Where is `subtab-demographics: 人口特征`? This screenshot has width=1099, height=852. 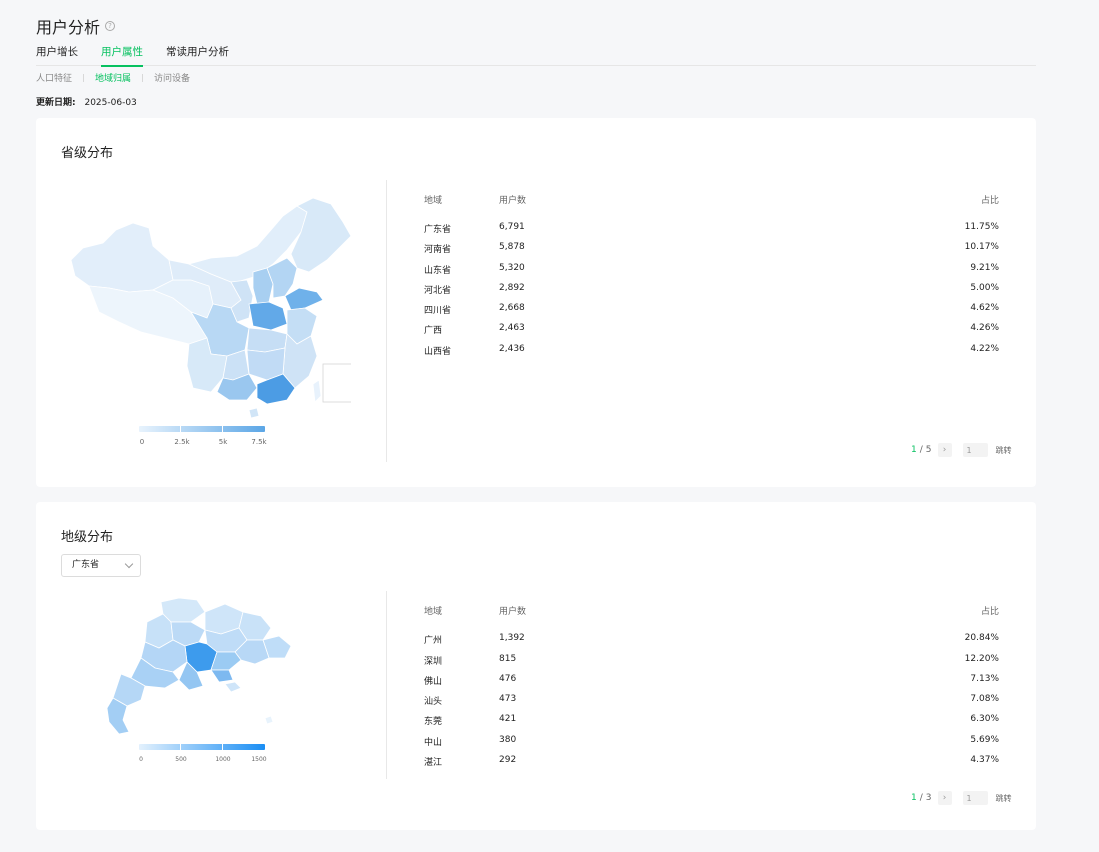
subtab-demographics: 人口特征 is located at coordinates (54, 77).